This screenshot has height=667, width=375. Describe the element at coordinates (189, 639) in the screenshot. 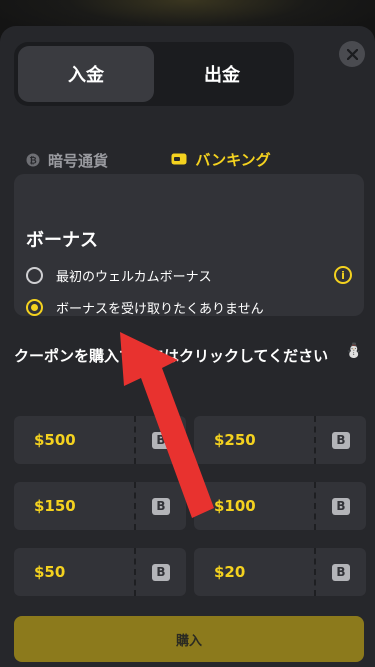

I see `buy-button: 購入` at that location.